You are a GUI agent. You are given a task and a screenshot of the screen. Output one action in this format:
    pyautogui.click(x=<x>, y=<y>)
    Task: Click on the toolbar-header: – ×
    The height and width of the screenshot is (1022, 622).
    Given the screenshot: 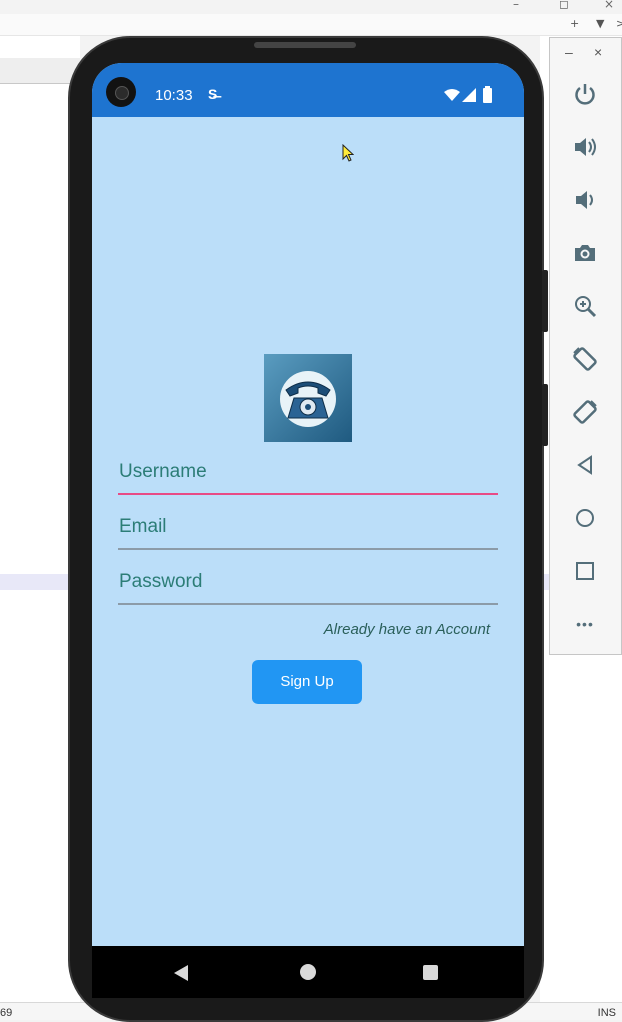 What is the action you would take?
    pyautogui.click(x=585, y=54)
    